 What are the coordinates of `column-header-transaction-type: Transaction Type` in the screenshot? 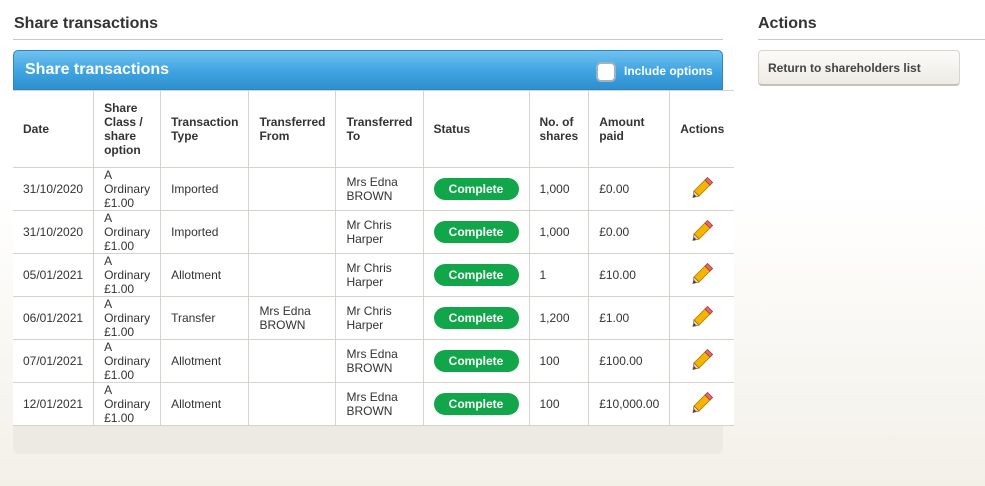 It's located at (205, 129).